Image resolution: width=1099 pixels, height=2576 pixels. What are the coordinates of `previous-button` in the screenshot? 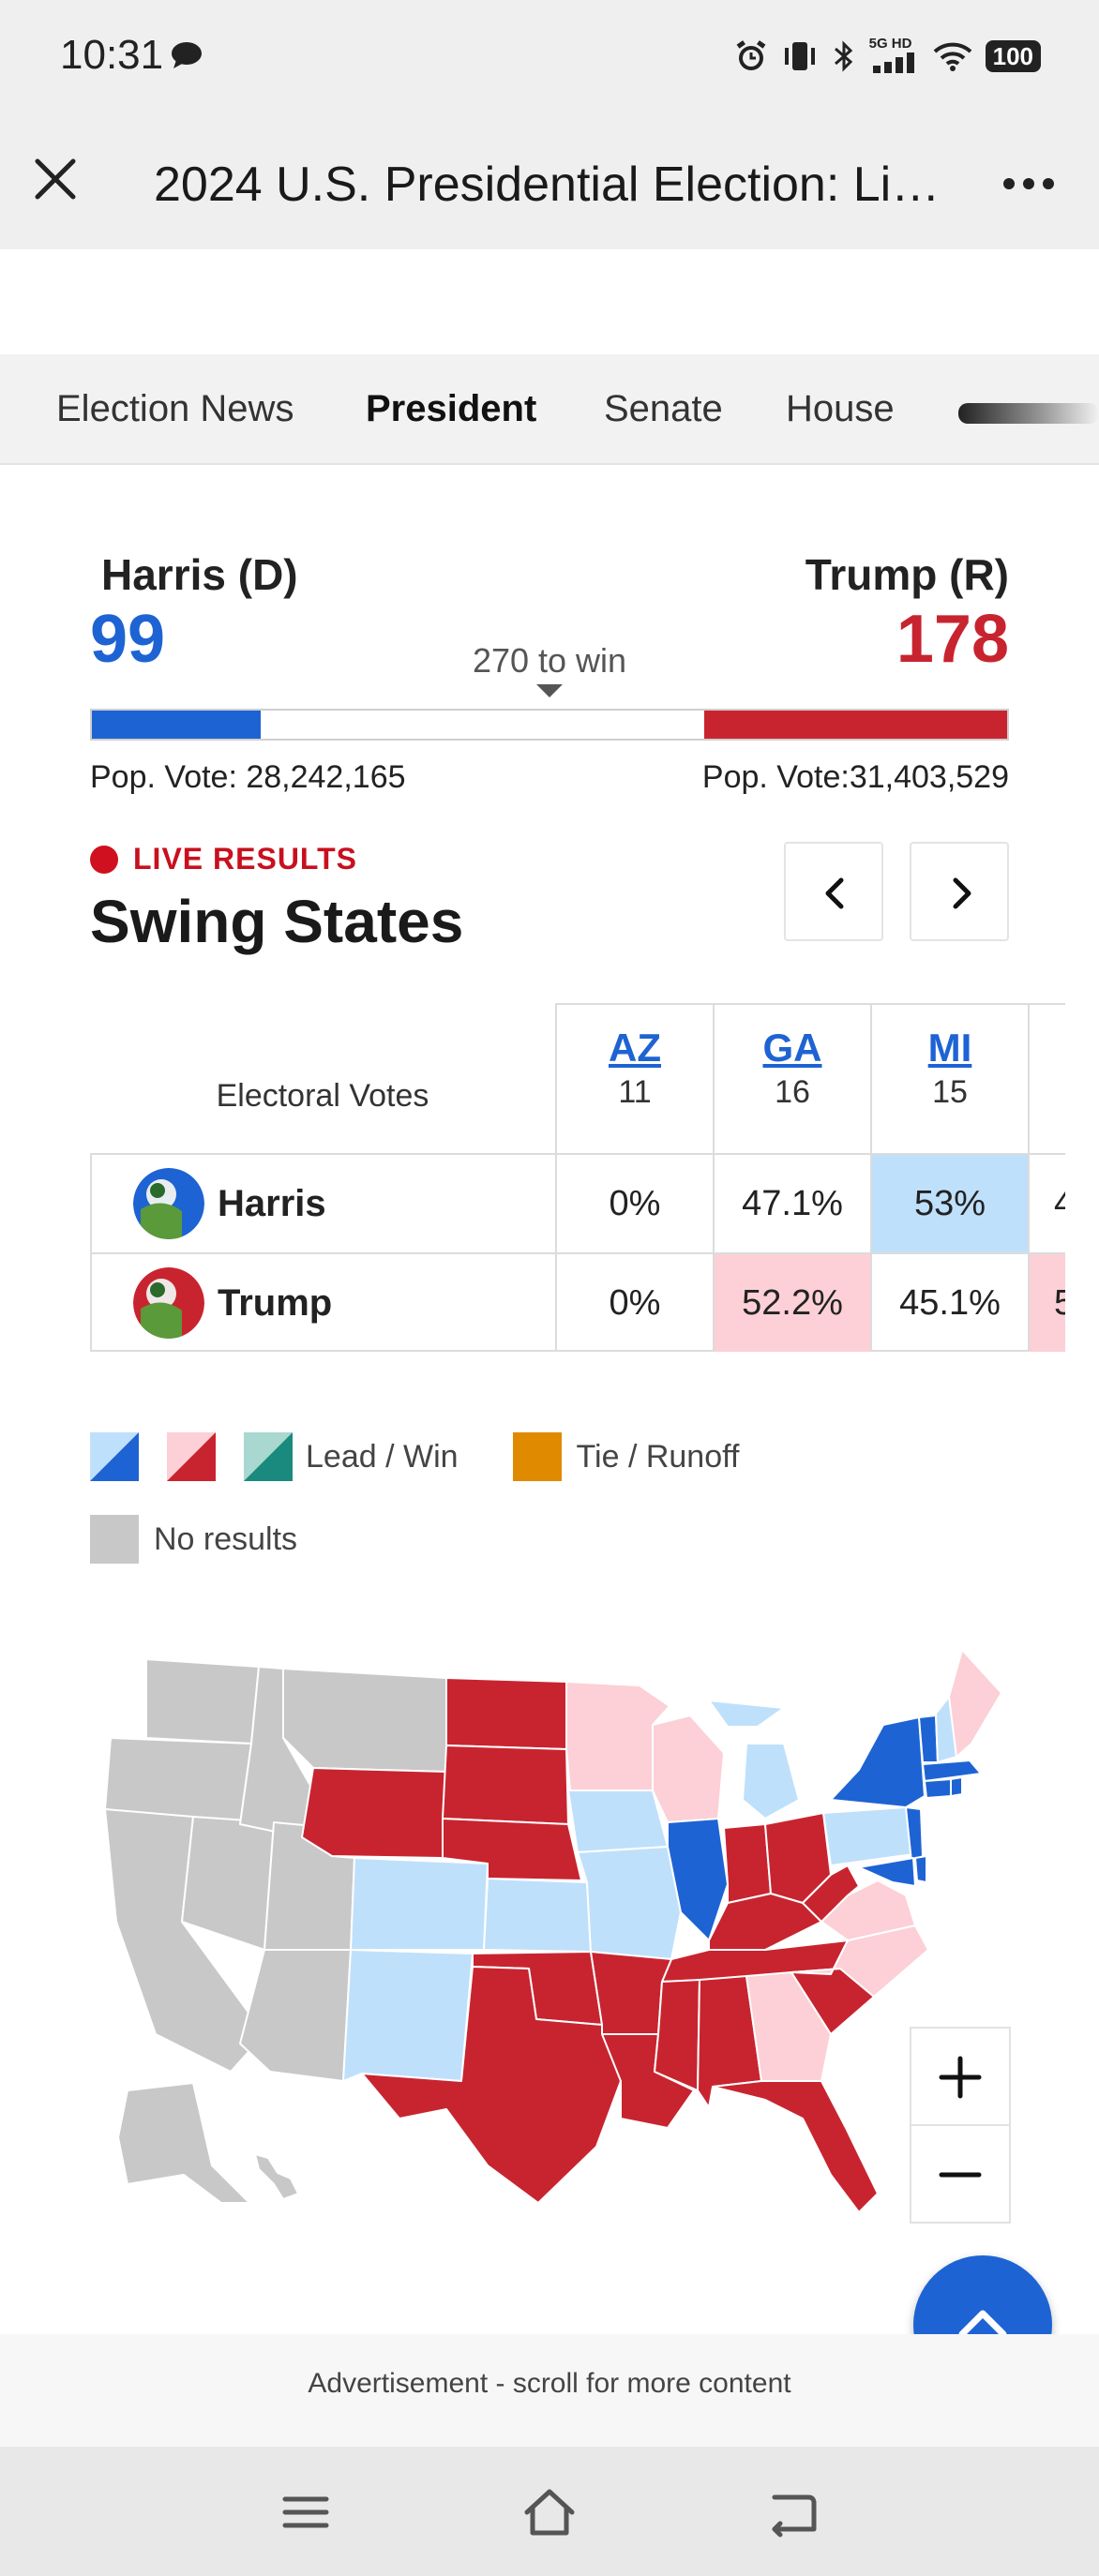 It's located at (833, 892).